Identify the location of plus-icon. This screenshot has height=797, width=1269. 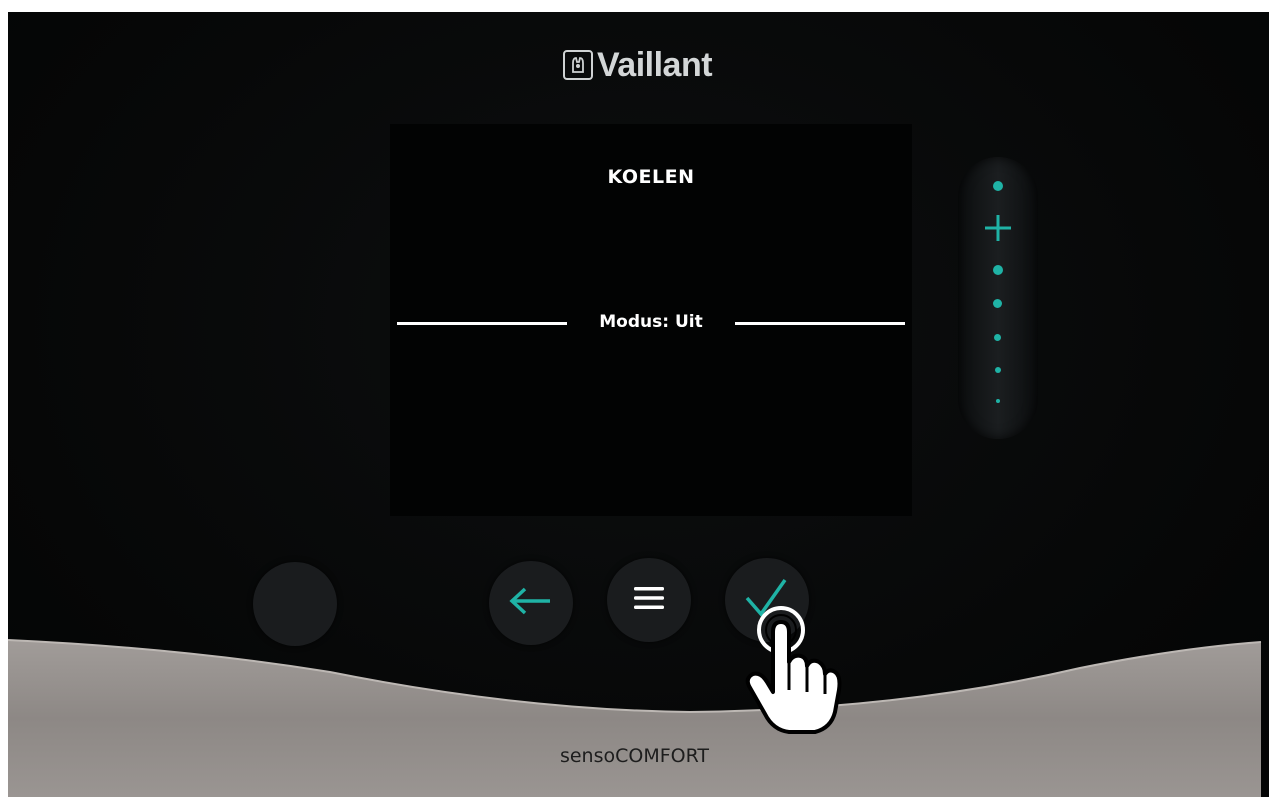
(998, 228).